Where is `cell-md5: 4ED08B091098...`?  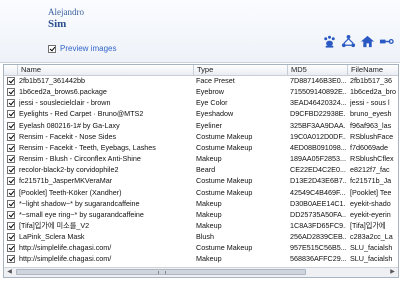
cell-md5: 4ED08B091098... is located at coordinates (318, 147).